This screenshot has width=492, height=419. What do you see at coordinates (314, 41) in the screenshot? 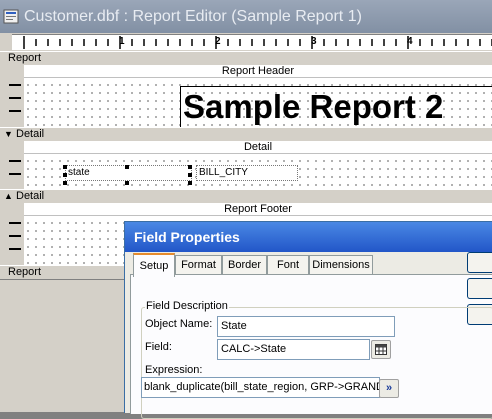
I see `ruler-number-3: 3` at bounding box center [314, 41].